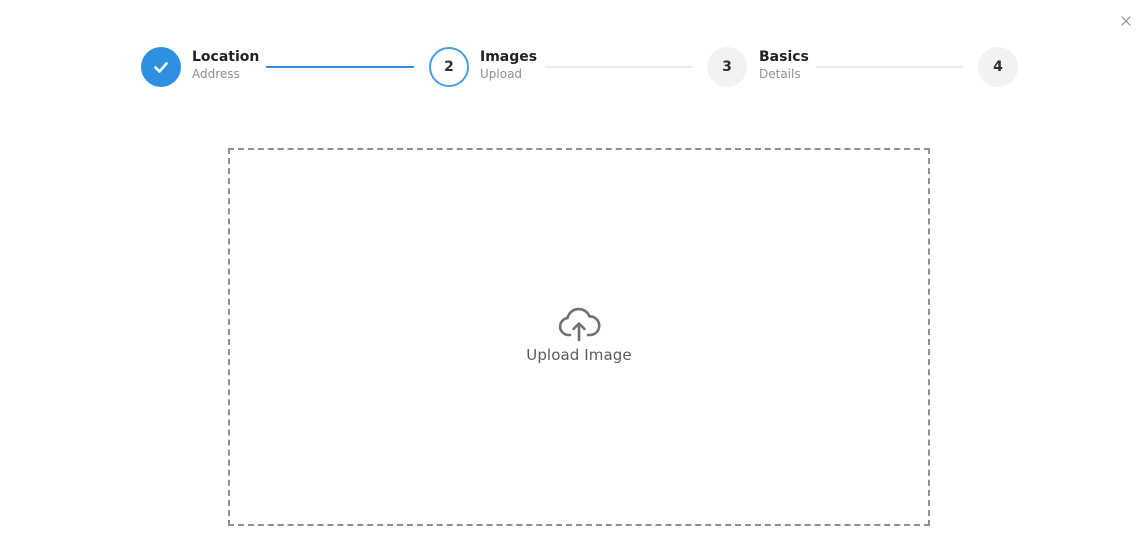 The width and height of the screenshot is (1139, 538). I want to click on step-2-circle: 2, so click(449, 67).